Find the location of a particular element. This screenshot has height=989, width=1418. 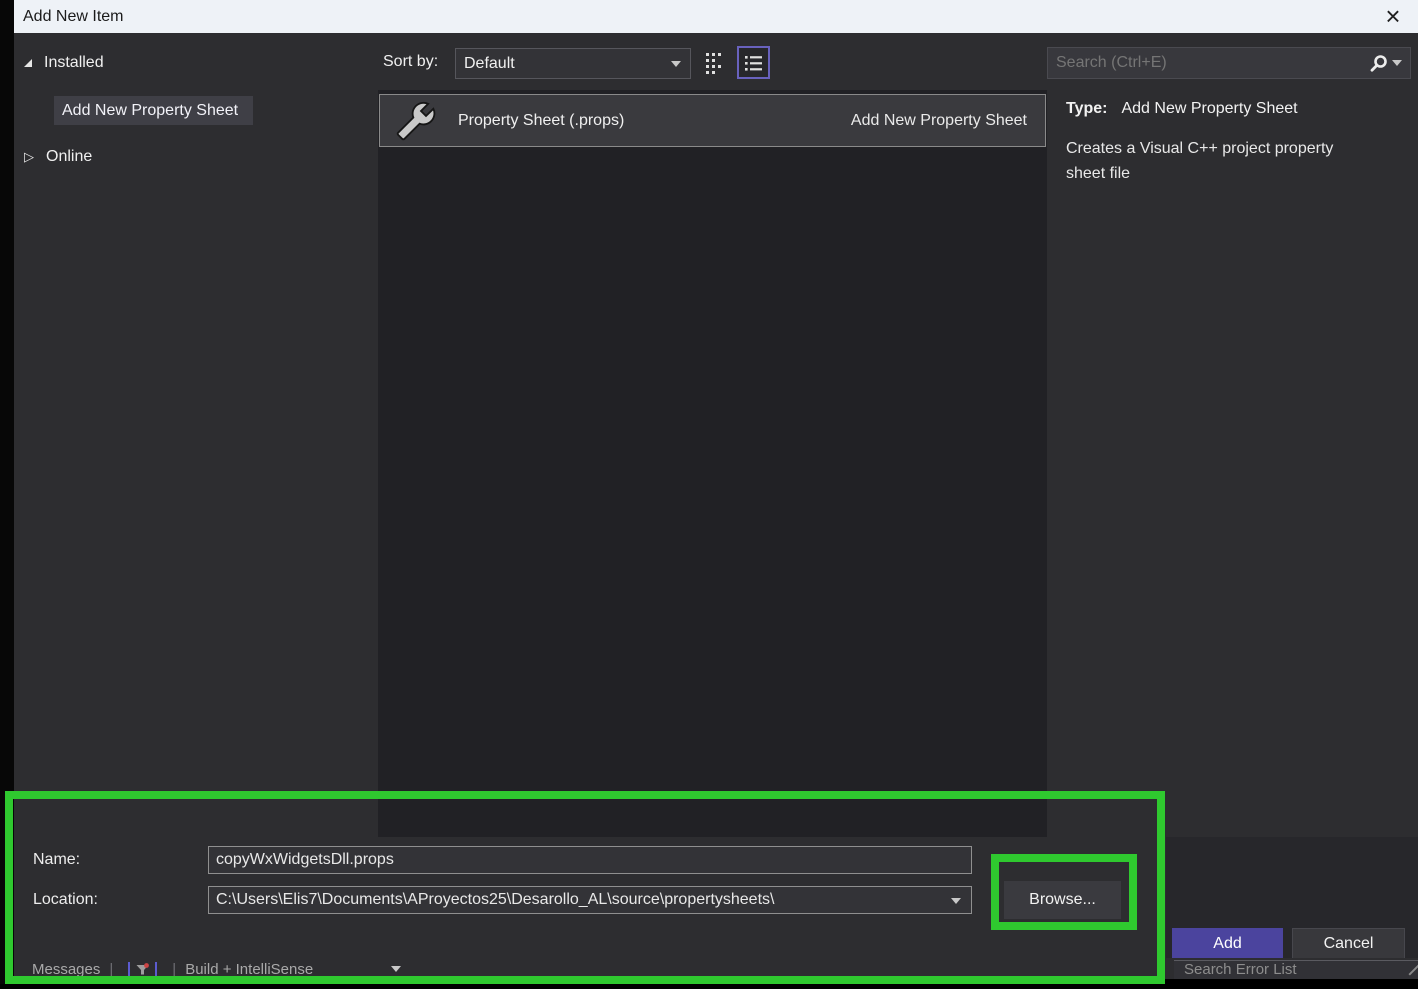

screen-left-edge is located at coordinates (7, 494).